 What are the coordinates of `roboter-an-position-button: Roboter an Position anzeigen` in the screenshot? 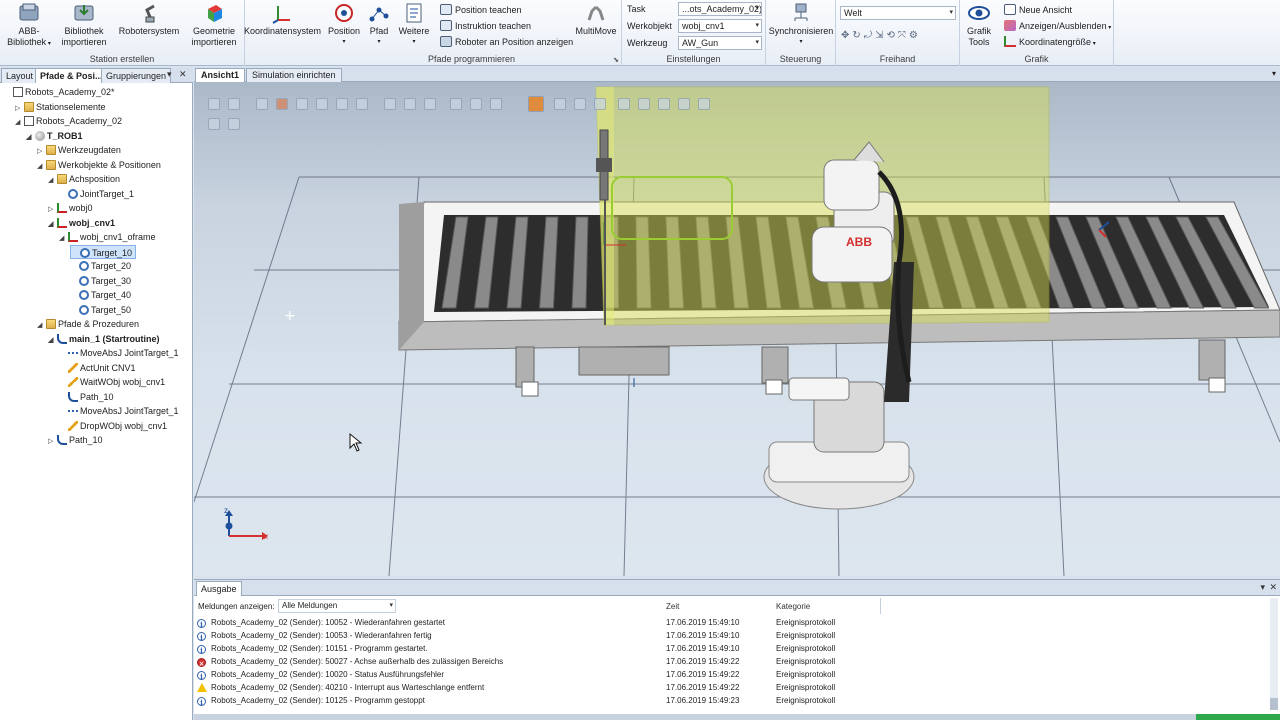 It's located at (506, 42).